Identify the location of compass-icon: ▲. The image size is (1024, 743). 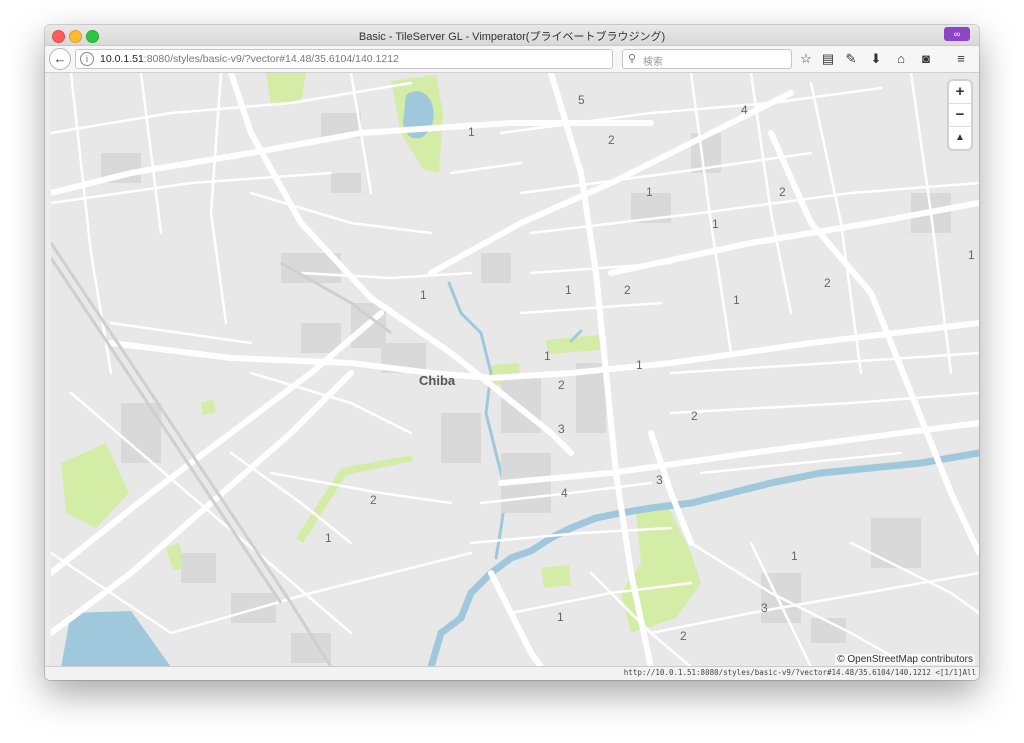
(960, 138).